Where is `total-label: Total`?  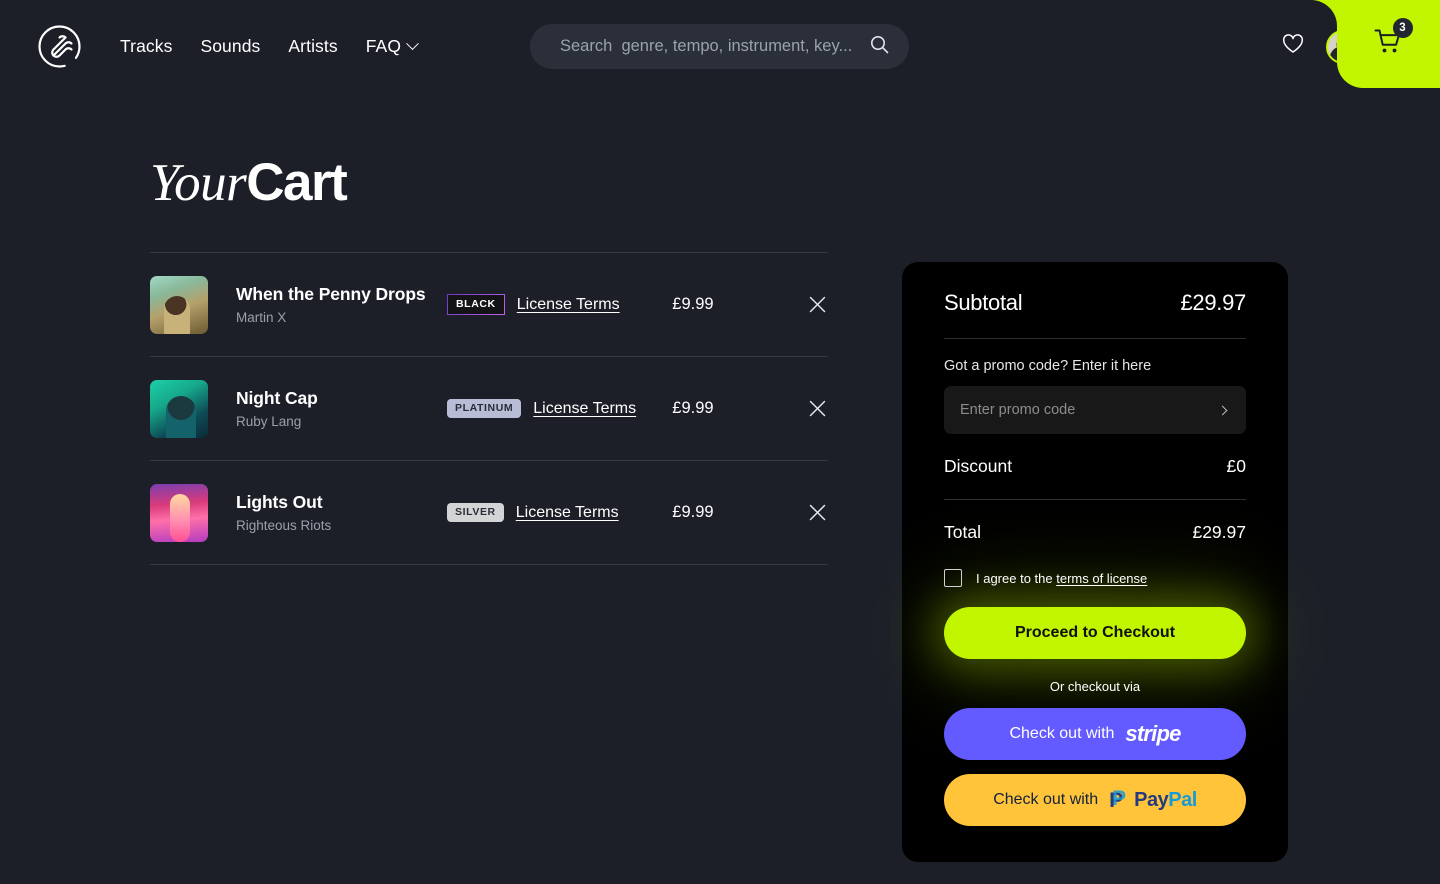 total-label: Total is located at coordinates (962, 532).